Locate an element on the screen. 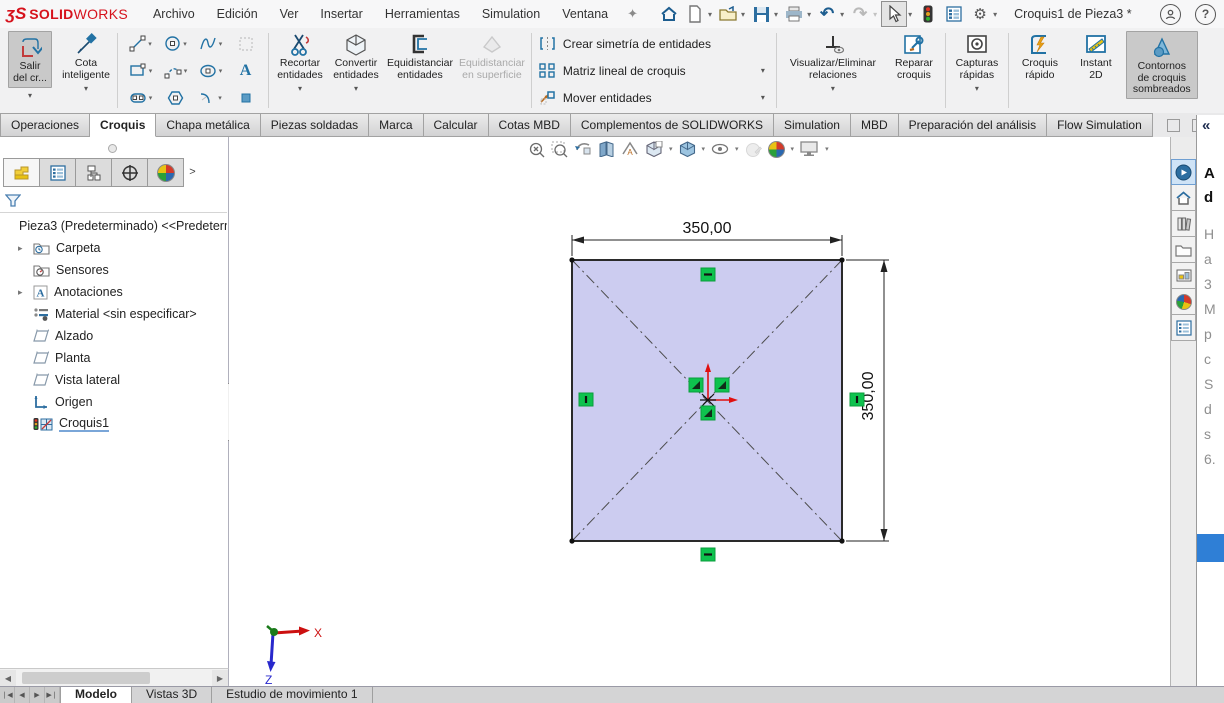 The image size is (1224, 703). save-button is located at coordinates (761, 14).